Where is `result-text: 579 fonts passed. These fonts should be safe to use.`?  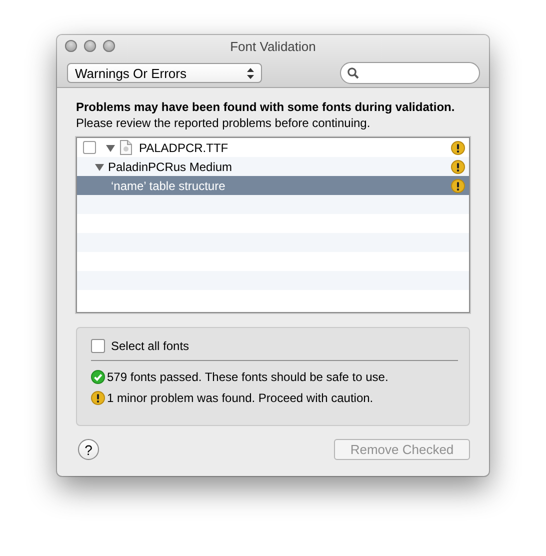
result-text: 579 fonts passed. These fonts should be safe to use. is located at coordinates (247, 377).